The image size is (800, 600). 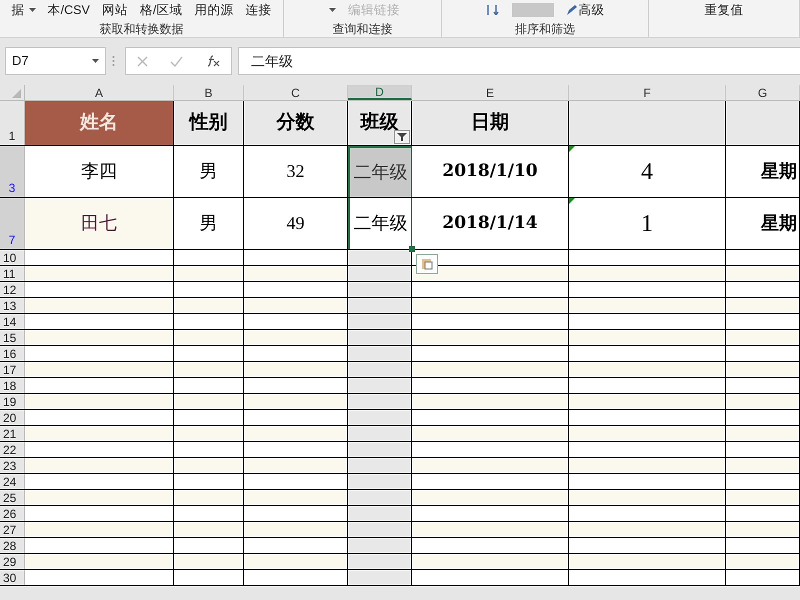 I want to click on filter-button, so click(x=402, y=137).